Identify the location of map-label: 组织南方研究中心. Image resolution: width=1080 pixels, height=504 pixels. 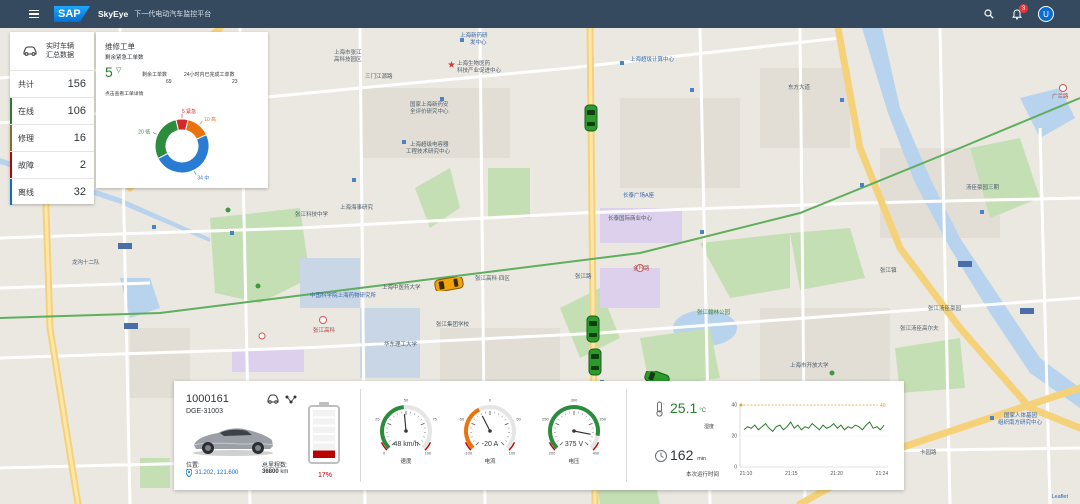
(1020, 423).